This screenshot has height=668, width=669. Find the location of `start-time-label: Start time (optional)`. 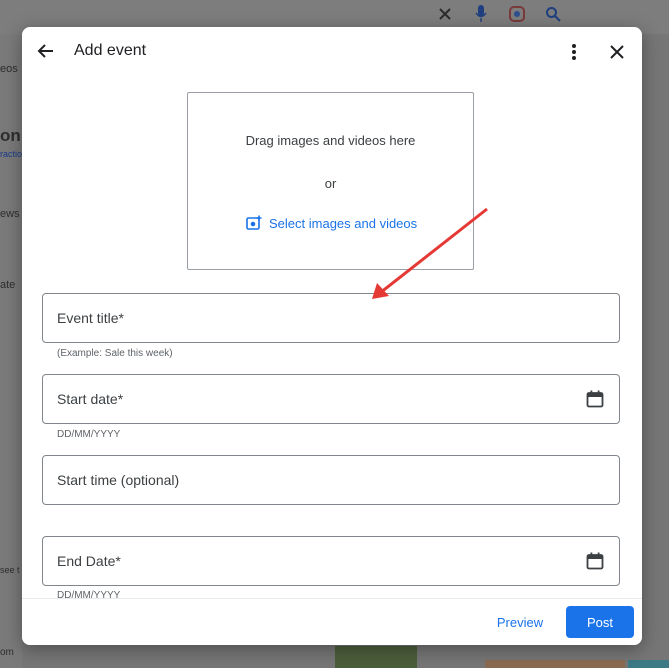

start-time-label: Start time (optional) is located at coordinates (118, 480).